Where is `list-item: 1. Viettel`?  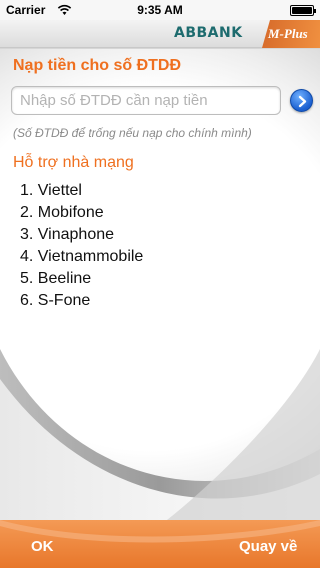
list-item: 1. Viettel is located at coordinates (51, 190).